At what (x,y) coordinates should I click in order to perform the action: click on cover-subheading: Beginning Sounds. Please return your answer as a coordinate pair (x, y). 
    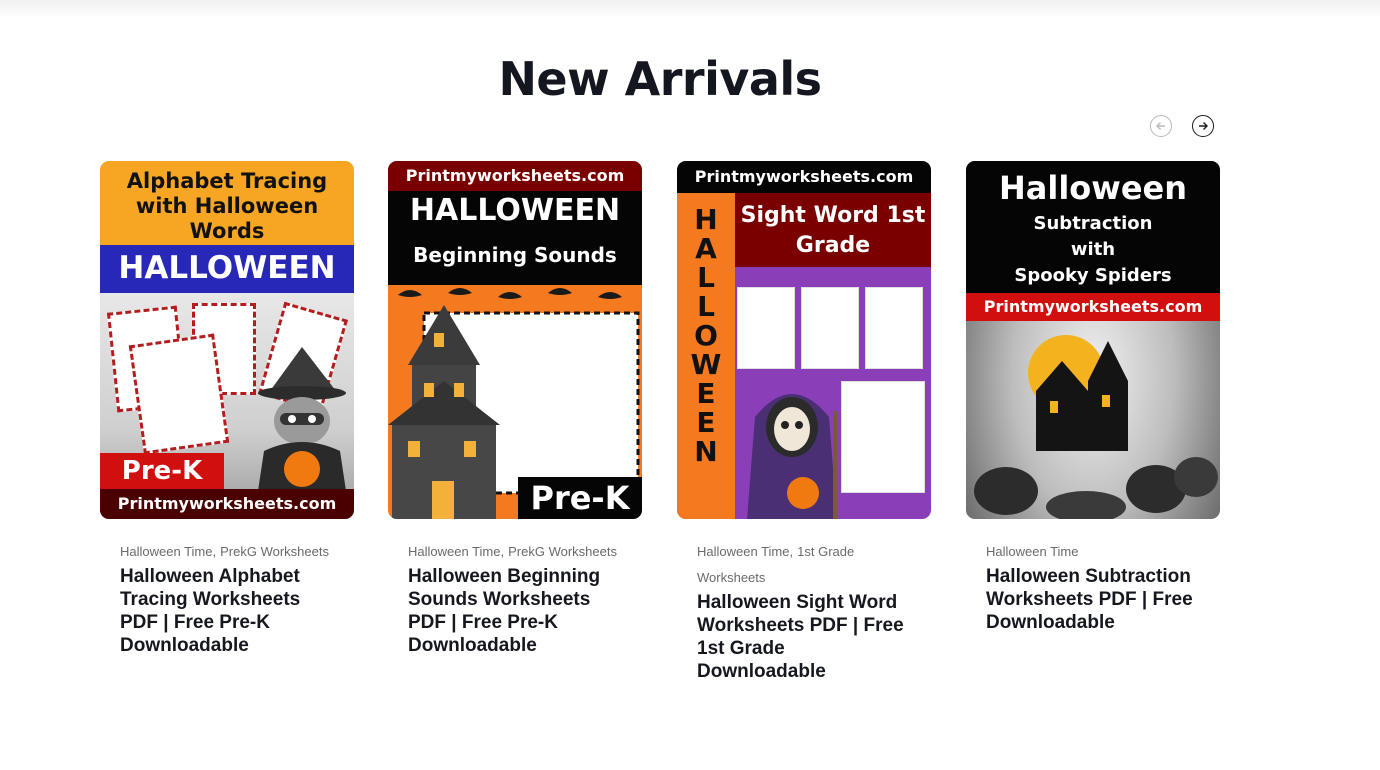
    Looking at the image, I should click on (515, 255).